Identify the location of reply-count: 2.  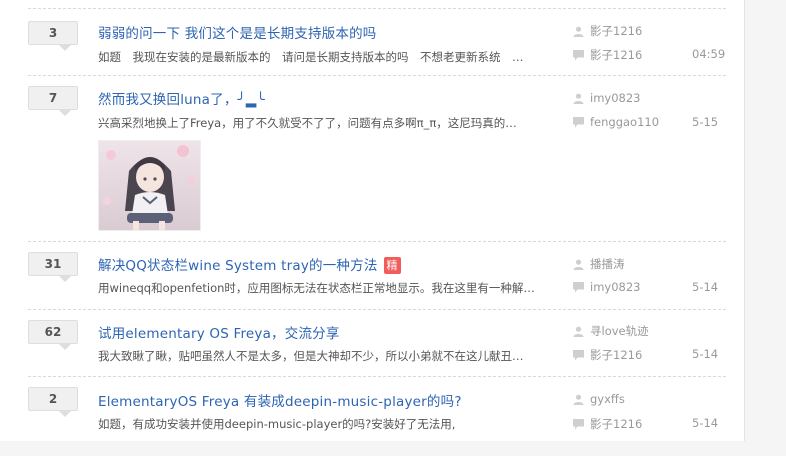
(53, 402).